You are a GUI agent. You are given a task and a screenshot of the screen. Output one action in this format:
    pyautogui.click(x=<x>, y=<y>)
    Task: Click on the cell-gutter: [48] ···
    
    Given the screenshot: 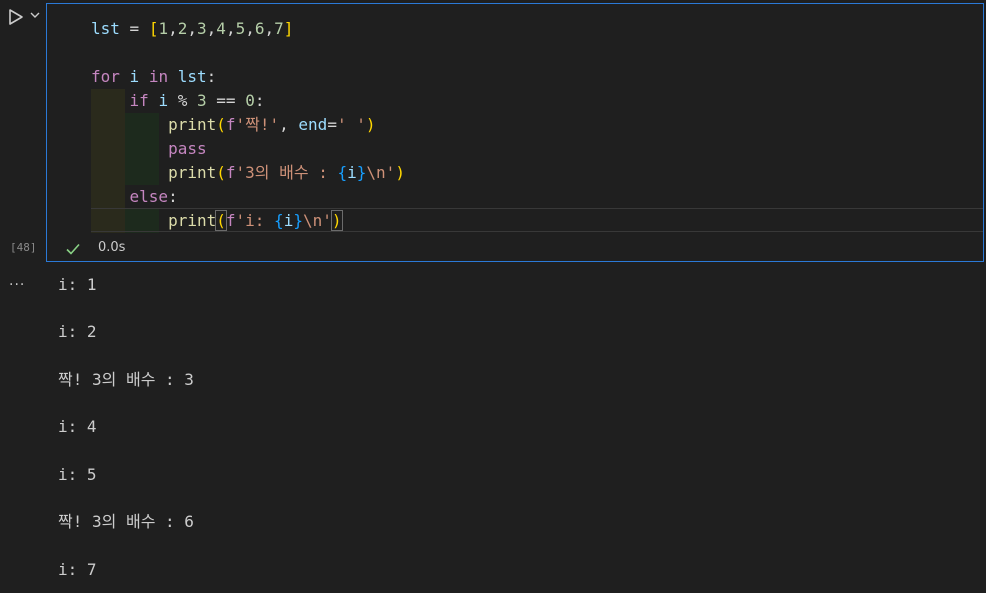 What is the action you would take?
    pyautogui.click(x=23, y=296)
    